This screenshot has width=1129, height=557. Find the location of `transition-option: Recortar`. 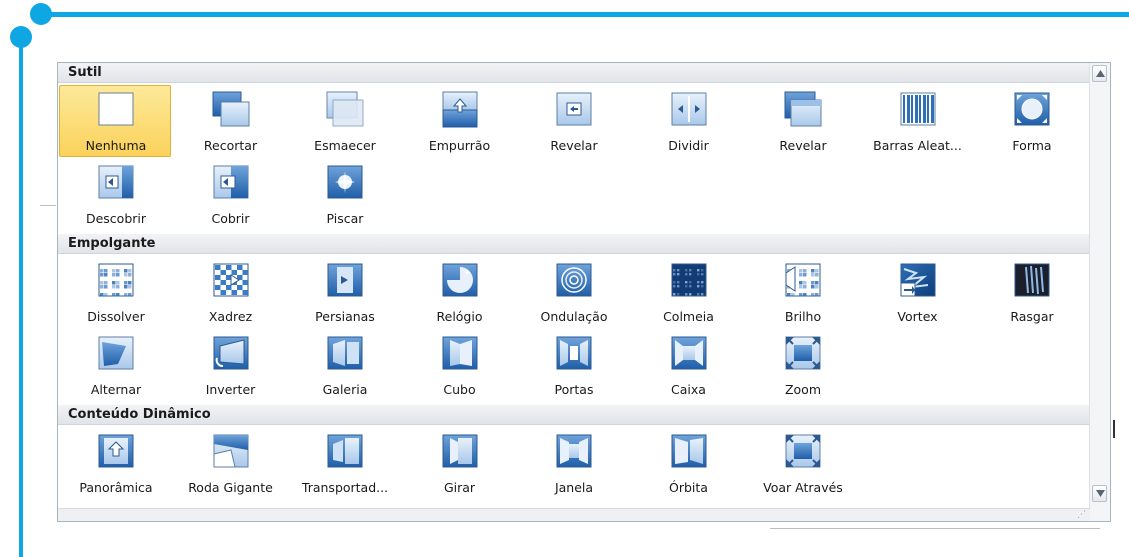

transition-option: Recortar is located at coordinates (230, 121).